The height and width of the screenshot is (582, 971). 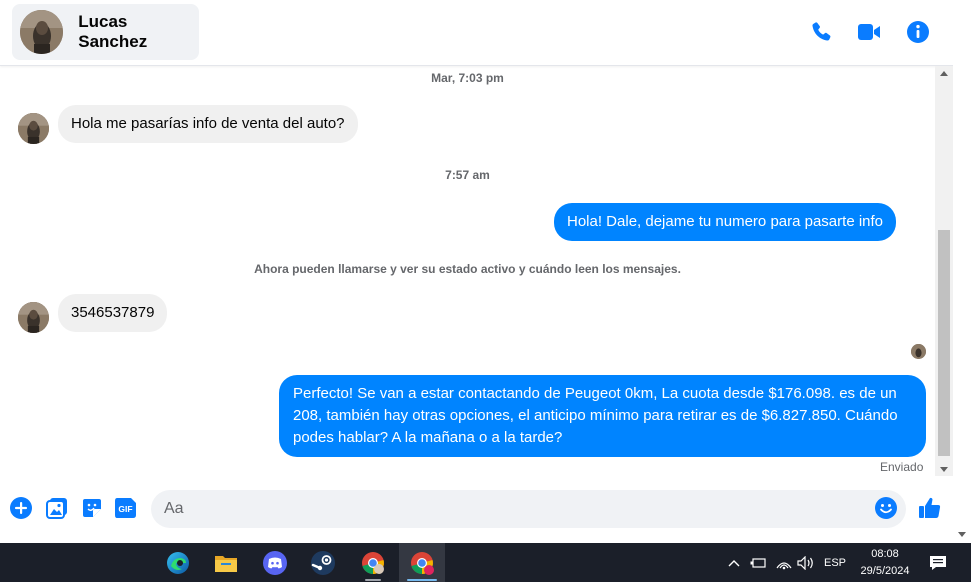 What do you see at coordinates (918, 351) in the screenshot?
I see `read-receipt-avatar` at bounding box center [918, 351].